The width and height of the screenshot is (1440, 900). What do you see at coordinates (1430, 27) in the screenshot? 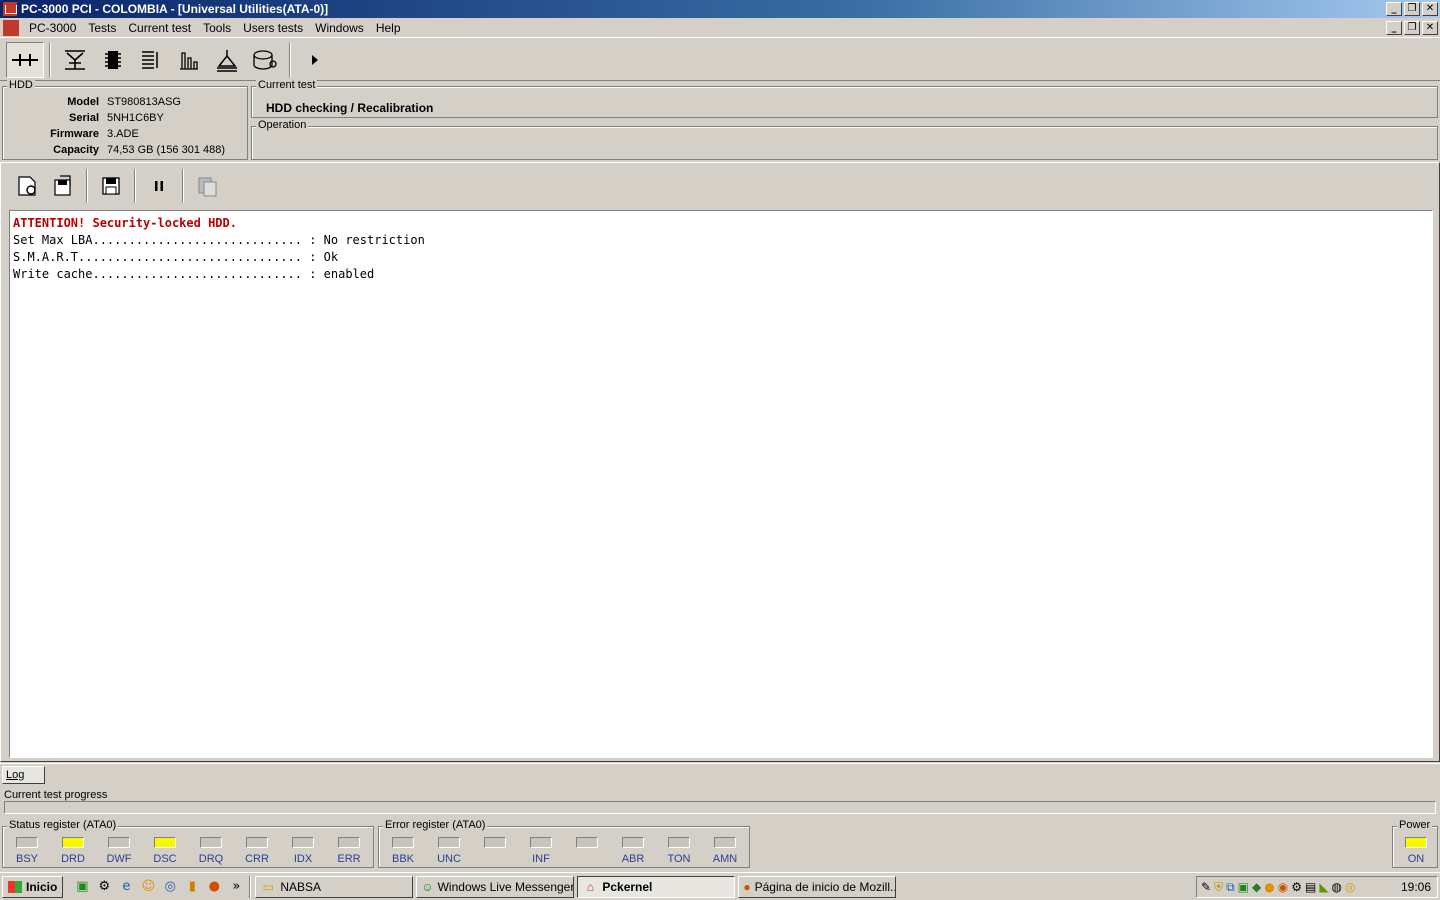
I see `child-close-button: ✕` at bounding box center [1430, 27].